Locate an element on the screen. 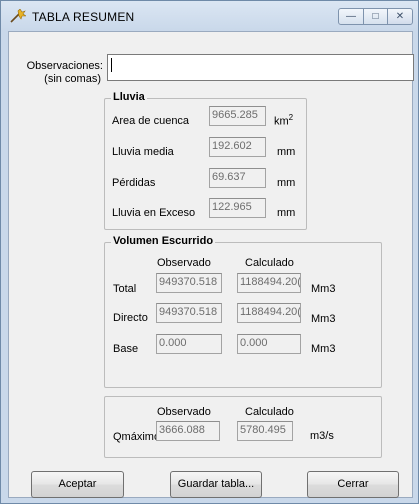 This screenshot has height=504, width=419. lluvia-row-label: Area de cuenca is located at coordinates (151, 121).